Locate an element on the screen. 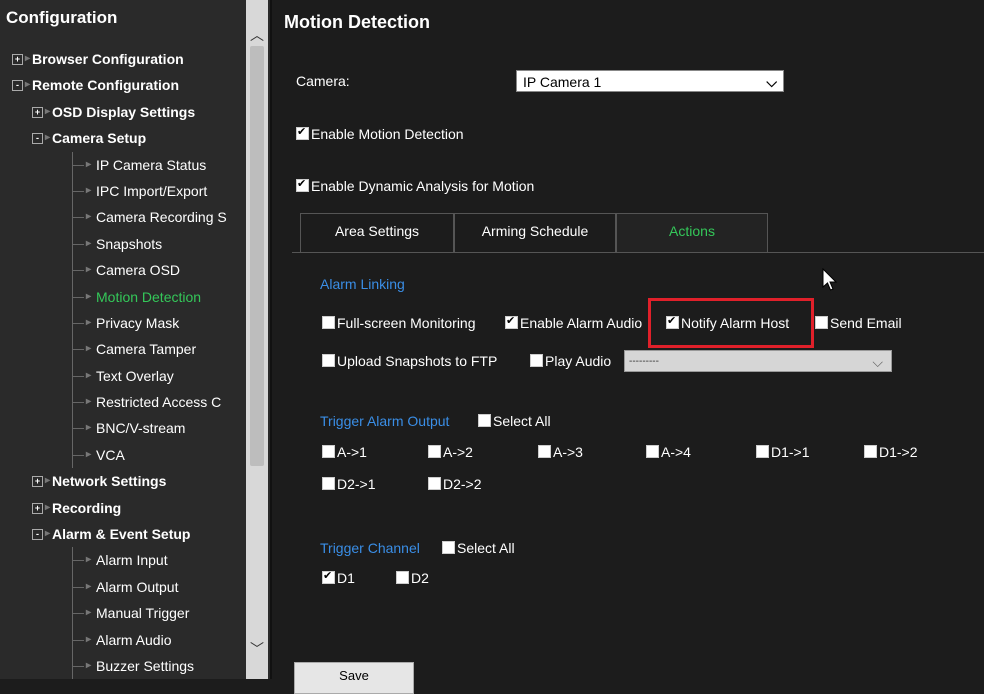  tree-item: - ▸ Alarm & Event Setup is located at coordinates (123, 534).